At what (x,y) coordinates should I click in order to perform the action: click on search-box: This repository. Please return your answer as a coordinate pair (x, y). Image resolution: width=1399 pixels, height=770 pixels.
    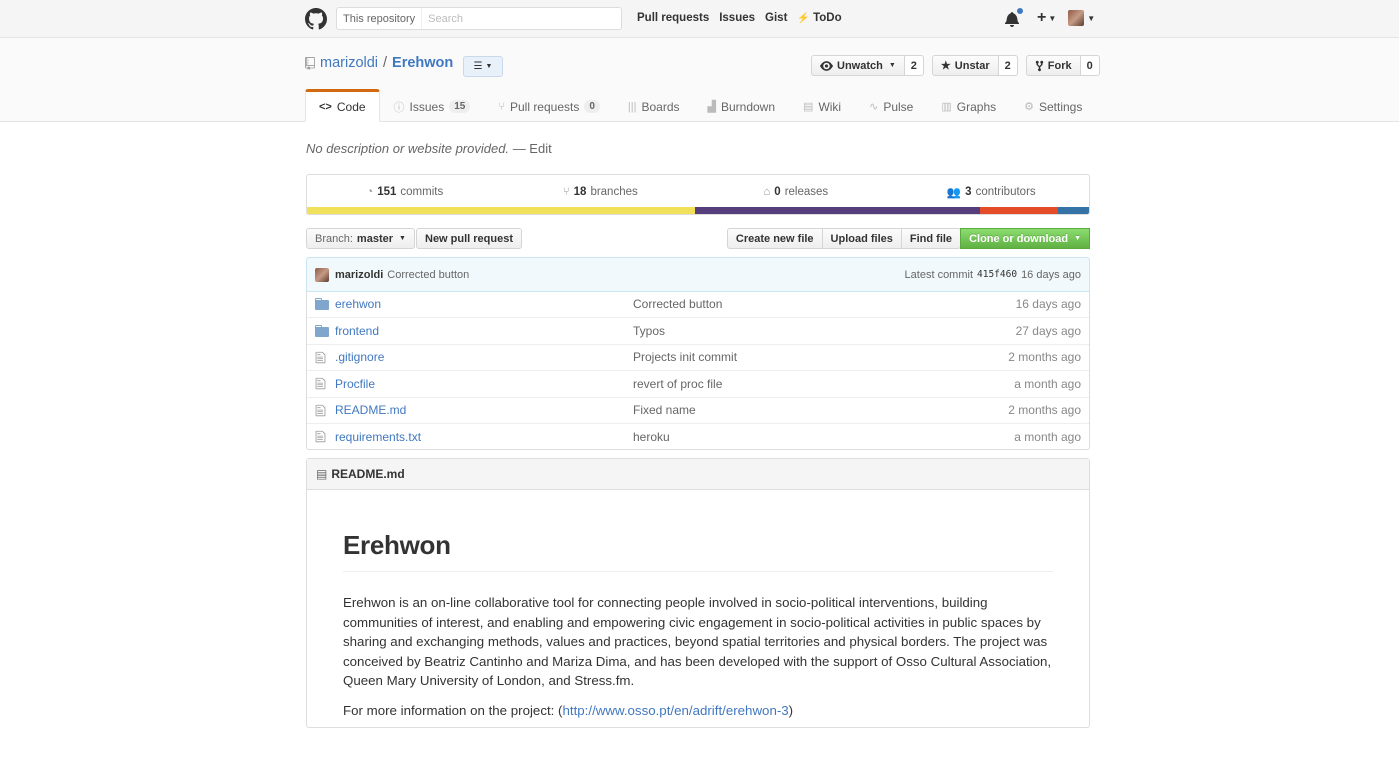
    Looking at the image, I should click on (479, 18).